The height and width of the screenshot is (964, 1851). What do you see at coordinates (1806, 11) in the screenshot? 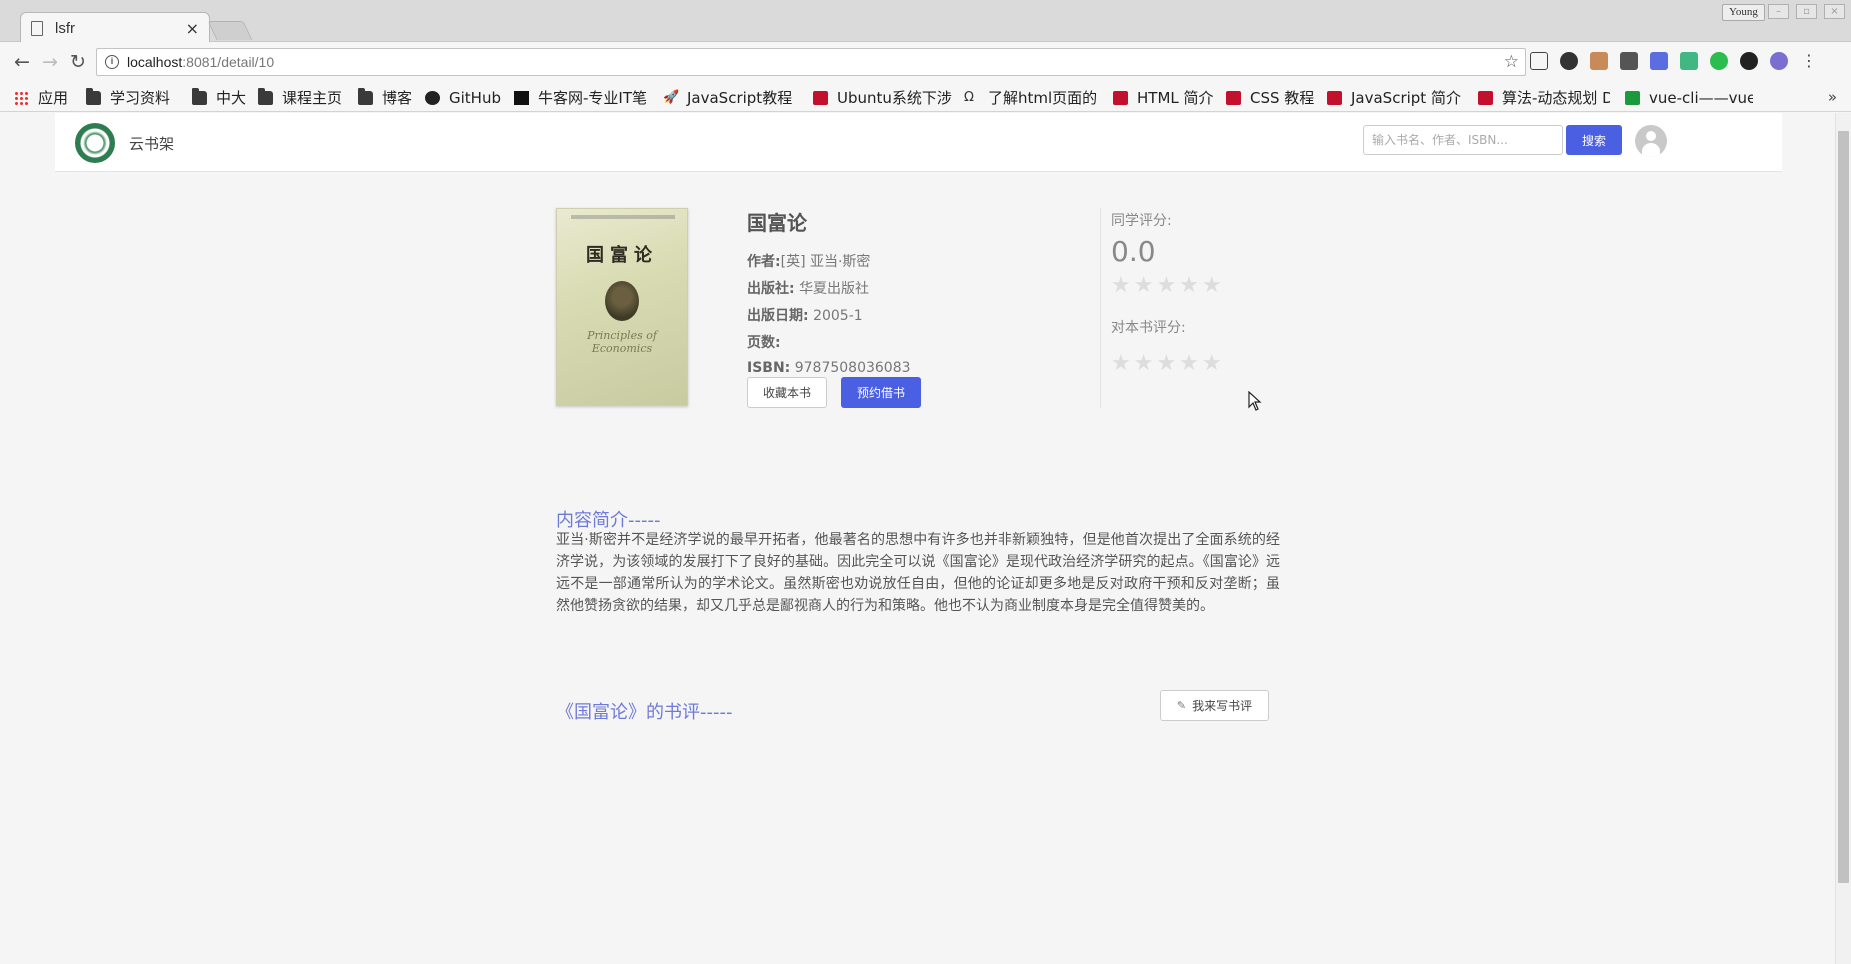
I see `maximize-button: ▫` at bounding box center [1806, 11].